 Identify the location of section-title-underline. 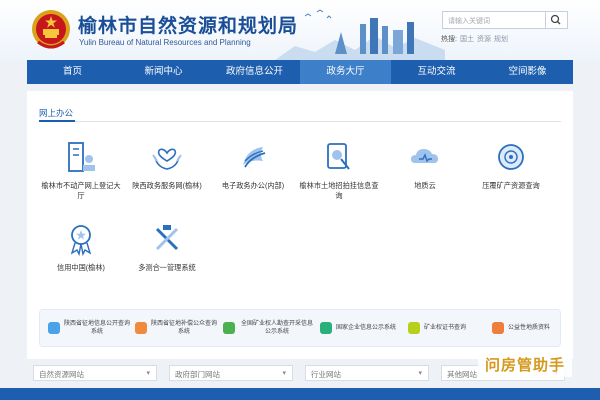
(57, 121).